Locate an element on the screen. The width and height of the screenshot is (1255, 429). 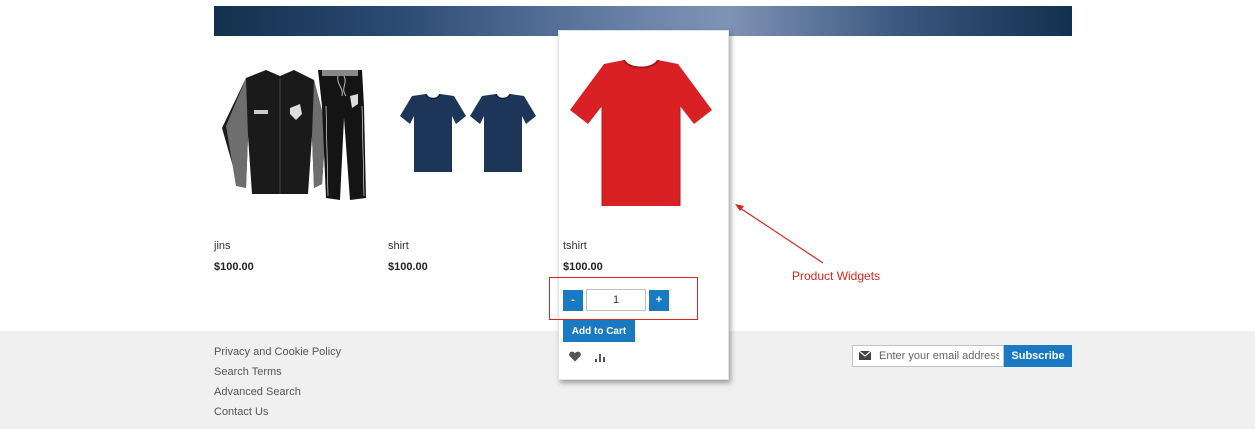
annotation-arrow is located at coordinates (779, 234).